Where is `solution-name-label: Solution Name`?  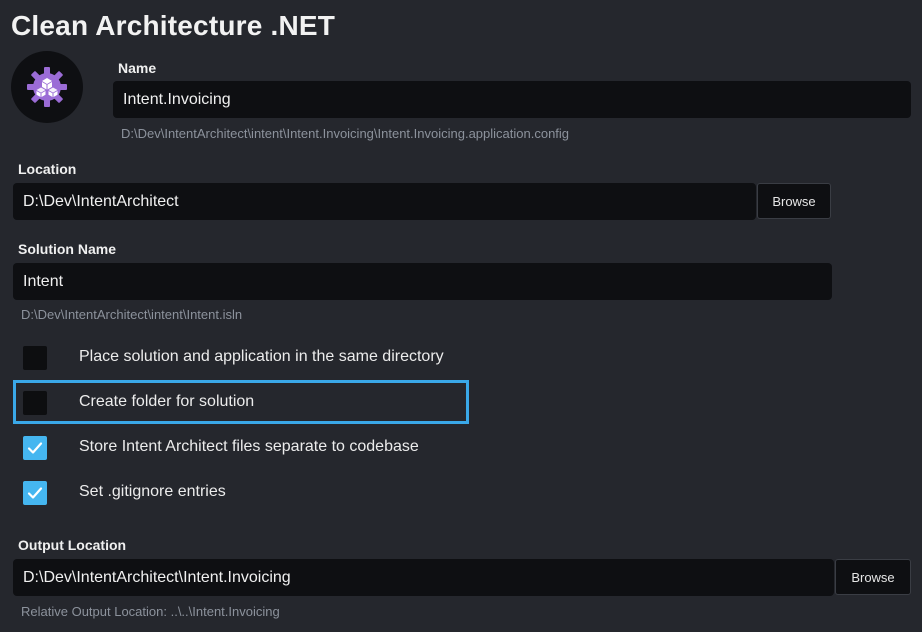 solution-name-label: Solution Name is located at coordinates (67, 249).